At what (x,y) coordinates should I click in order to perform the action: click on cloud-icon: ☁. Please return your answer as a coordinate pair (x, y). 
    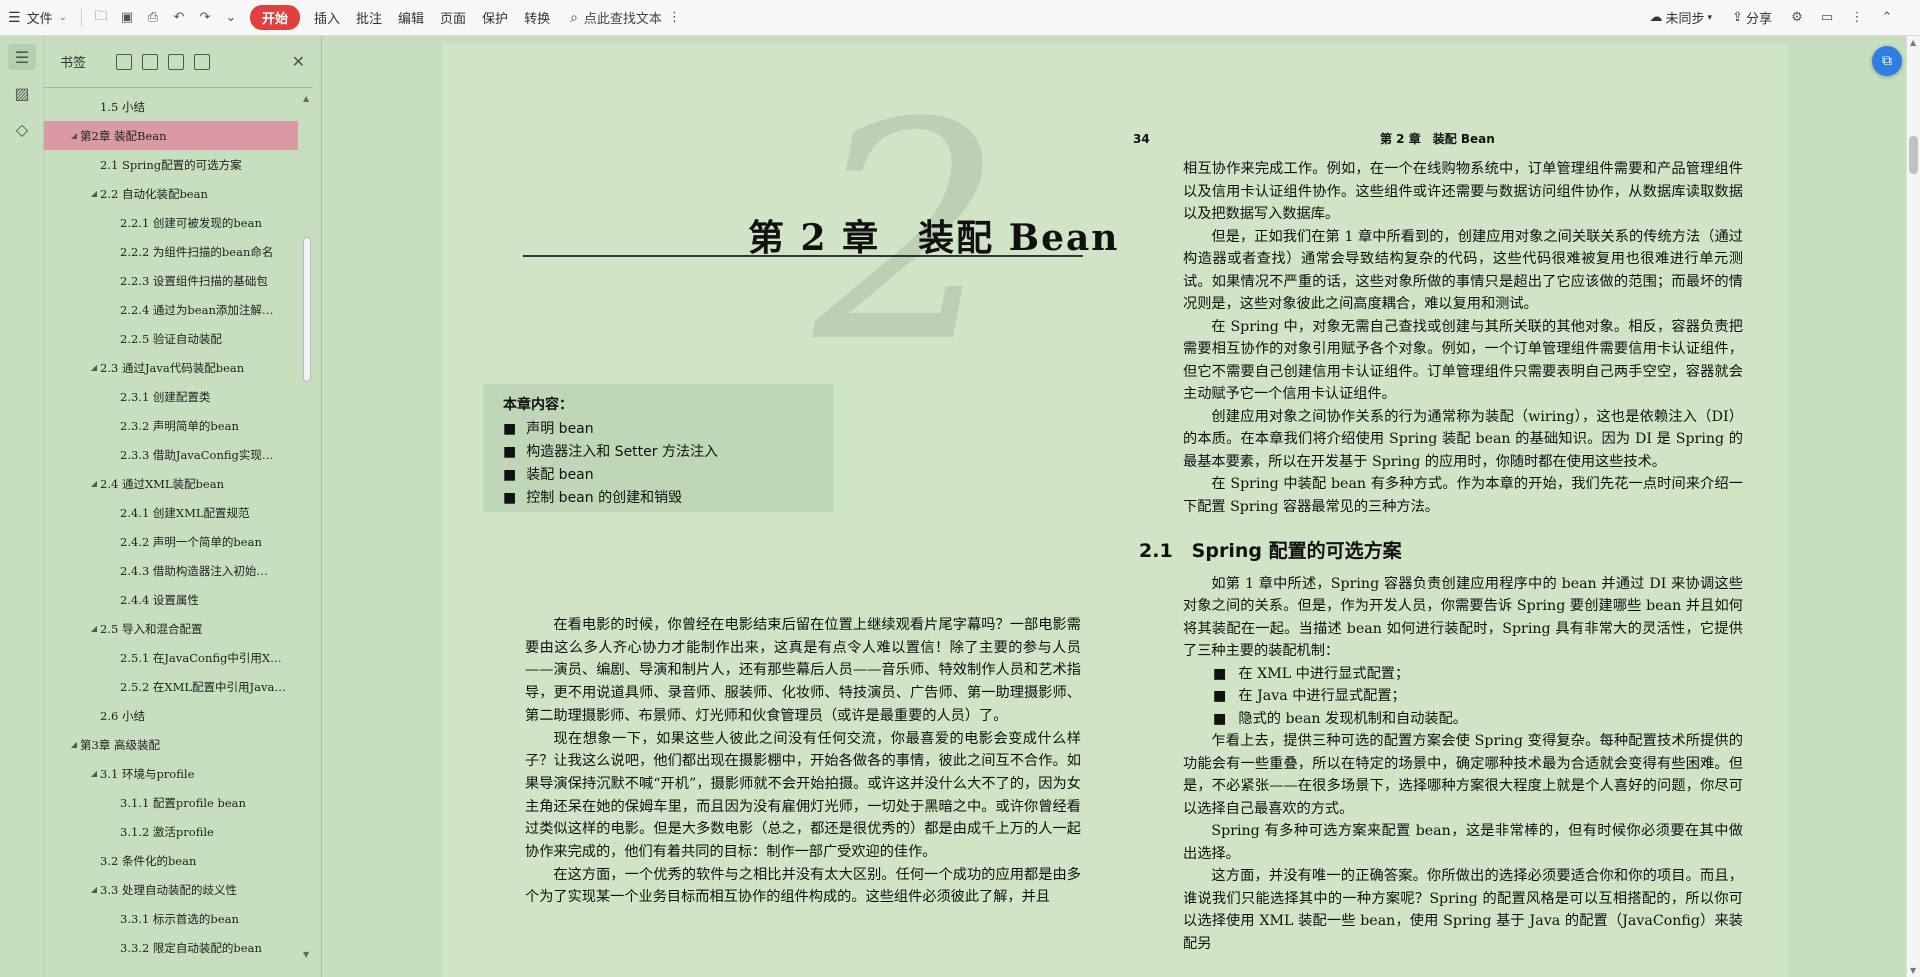
    Looking at the image, I should click on (1656, 17).